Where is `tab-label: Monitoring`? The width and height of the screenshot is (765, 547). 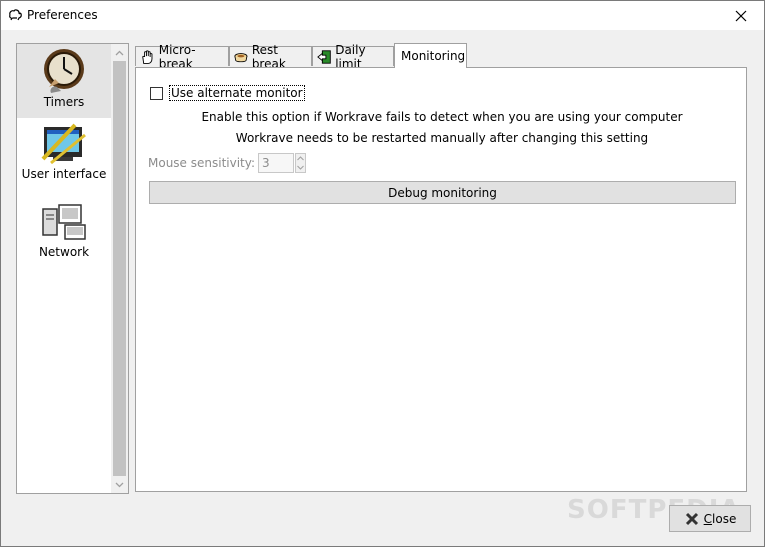
tab-label: Monitoring is located at coordinates (433, 56).